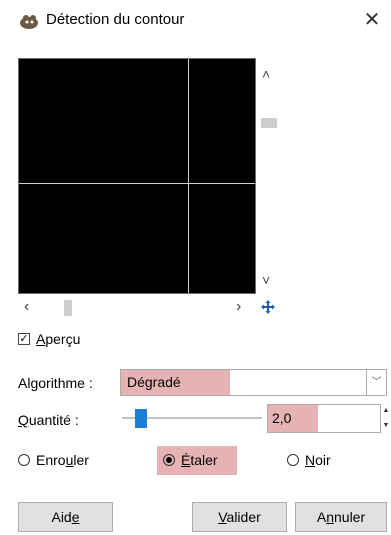 The image size is (391, 535). What do you see at coordinates (55, 383) in the screenshot?
I see `algorithm-label: Algorithme :` at bounding box center [55, 383].